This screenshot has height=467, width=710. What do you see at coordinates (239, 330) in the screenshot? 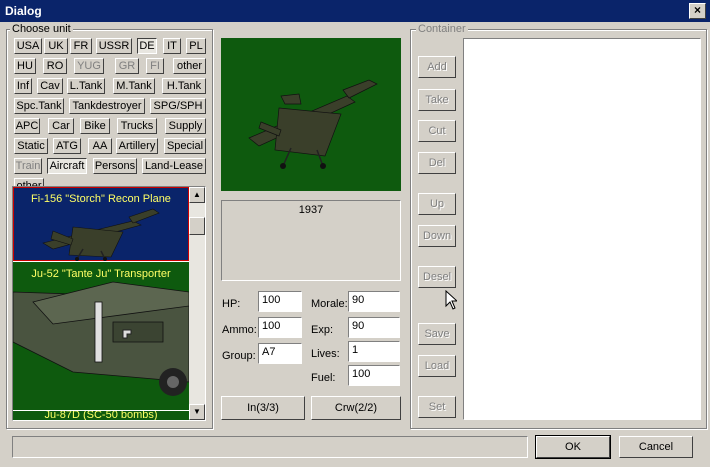
I see `ammo-label: Ammo:` at bounding box center [239, 330].